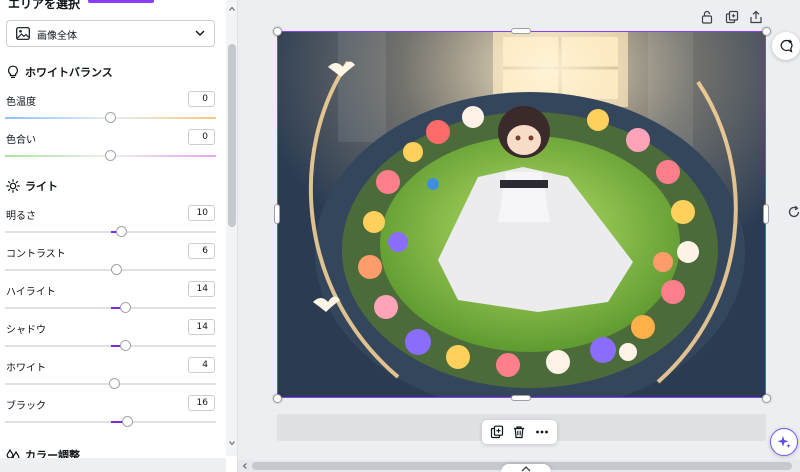 The height and width of the screenshot is (472, 800). I want to click on brightness-value-input: 10, so click(201, 213).